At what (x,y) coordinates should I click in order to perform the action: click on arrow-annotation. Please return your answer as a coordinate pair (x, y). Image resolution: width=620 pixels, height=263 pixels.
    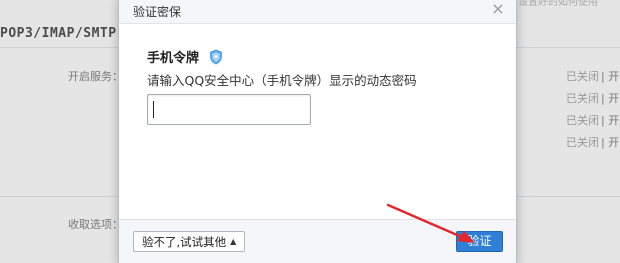
    Looking at the image, I should click on (430, 223).